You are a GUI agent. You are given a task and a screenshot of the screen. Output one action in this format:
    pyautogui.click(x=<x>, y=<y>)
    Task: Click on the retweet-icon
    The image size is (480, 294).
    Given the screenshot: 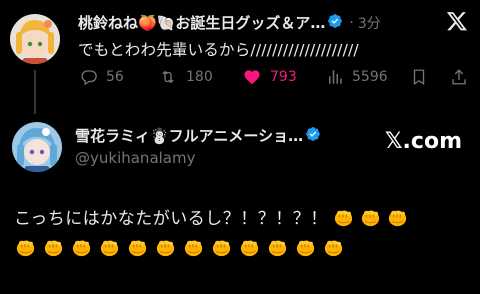 What is the action you would take?
    pyautogui.click(x=168, y=77)
    